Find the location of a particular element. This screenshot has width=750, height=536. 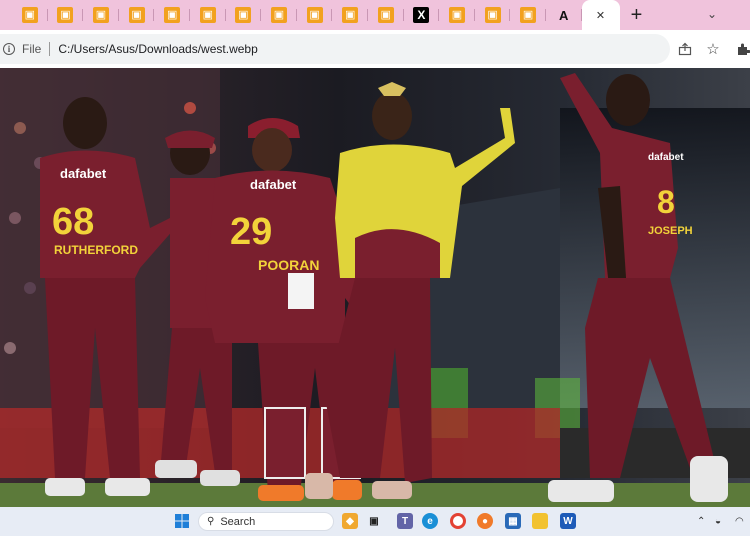

tab-strip-edge is located at coordinates (6, 15).